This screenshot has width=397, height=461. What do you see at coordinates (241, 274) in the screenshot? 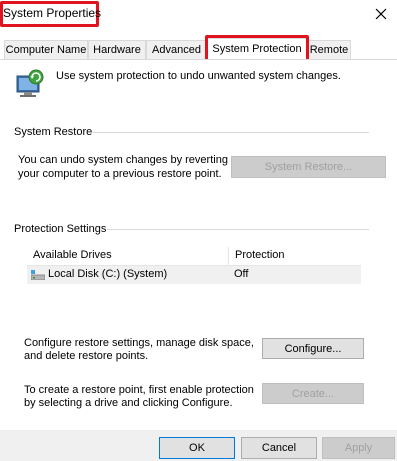
I see `drive-protection-status: Off` at bounding box center [241, 274].